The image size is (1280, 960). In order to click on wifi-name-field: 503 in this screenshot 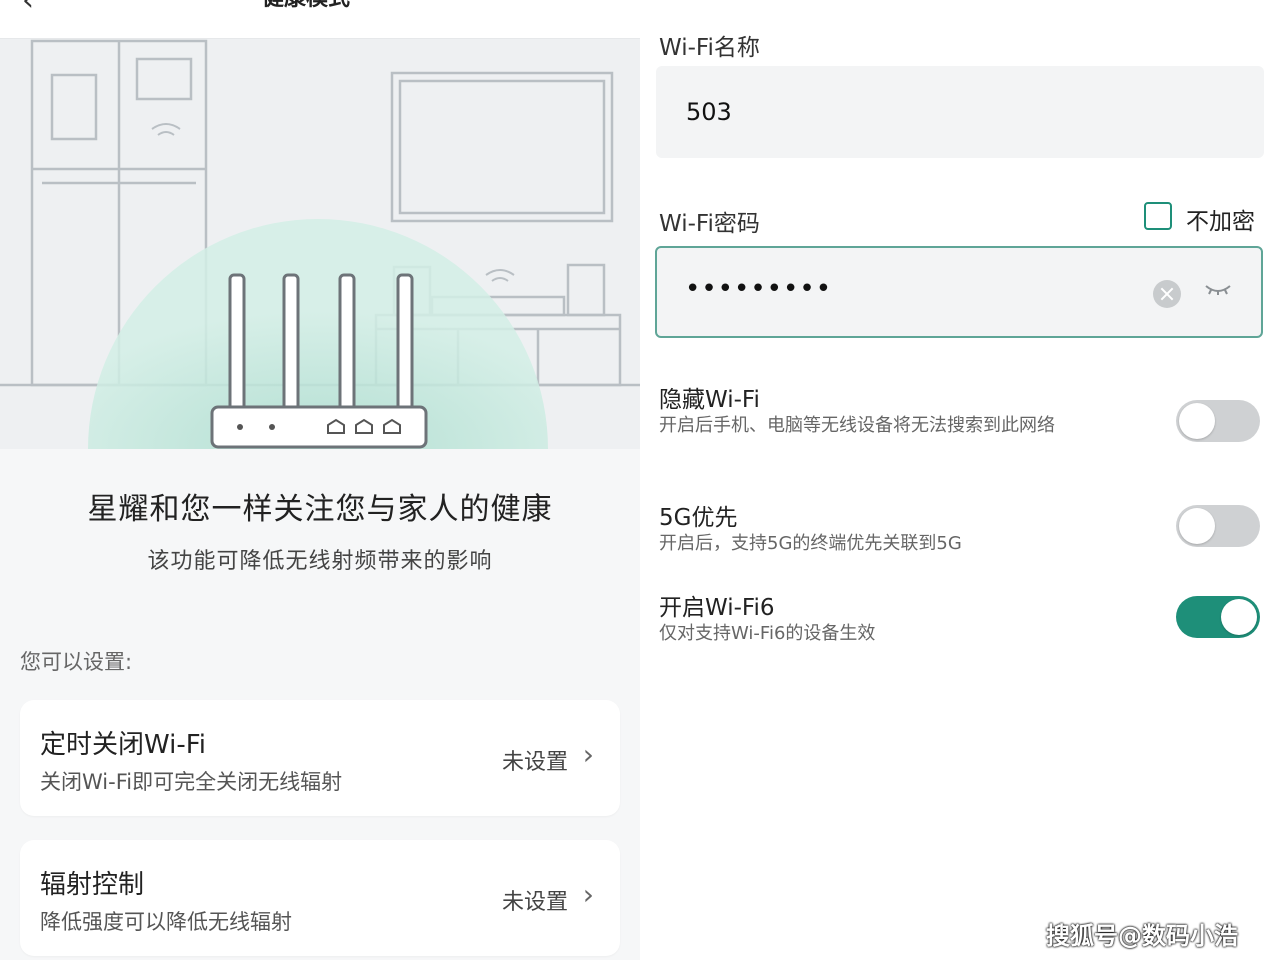, I will do `click(960, 112)`.